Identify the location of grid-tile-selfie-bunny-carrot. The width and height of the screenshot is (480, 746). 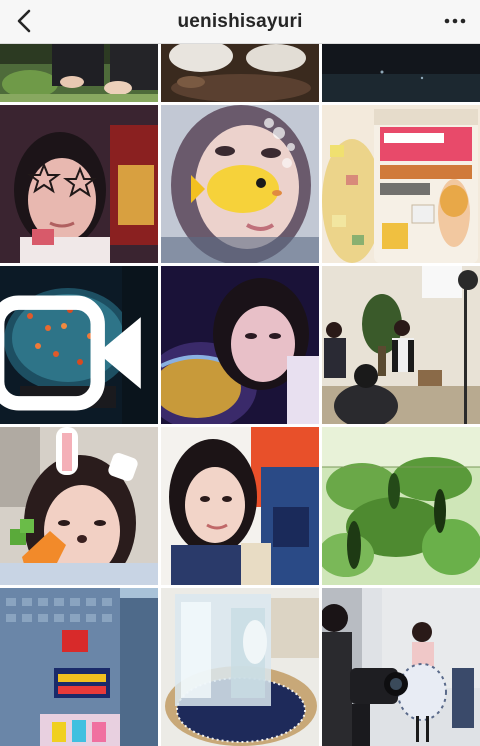
(79, 506).